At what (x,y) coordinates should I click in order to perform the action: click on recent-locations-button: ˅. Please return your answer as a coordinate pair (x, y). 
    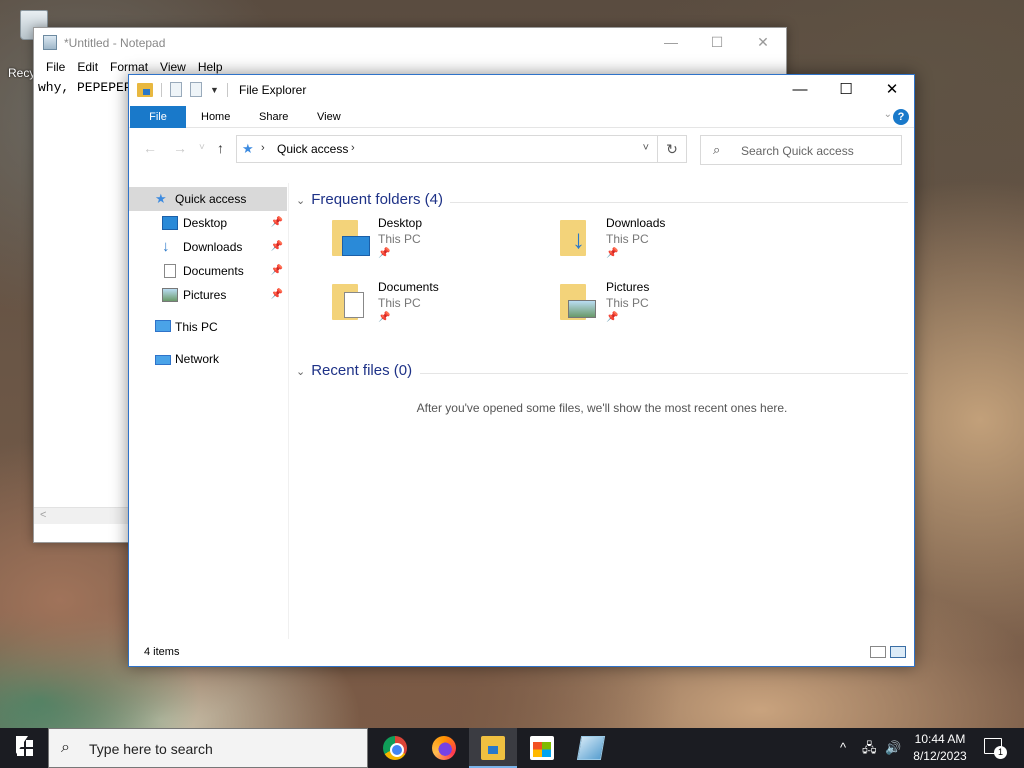
    Looking at the image, I should click on (202, 147).